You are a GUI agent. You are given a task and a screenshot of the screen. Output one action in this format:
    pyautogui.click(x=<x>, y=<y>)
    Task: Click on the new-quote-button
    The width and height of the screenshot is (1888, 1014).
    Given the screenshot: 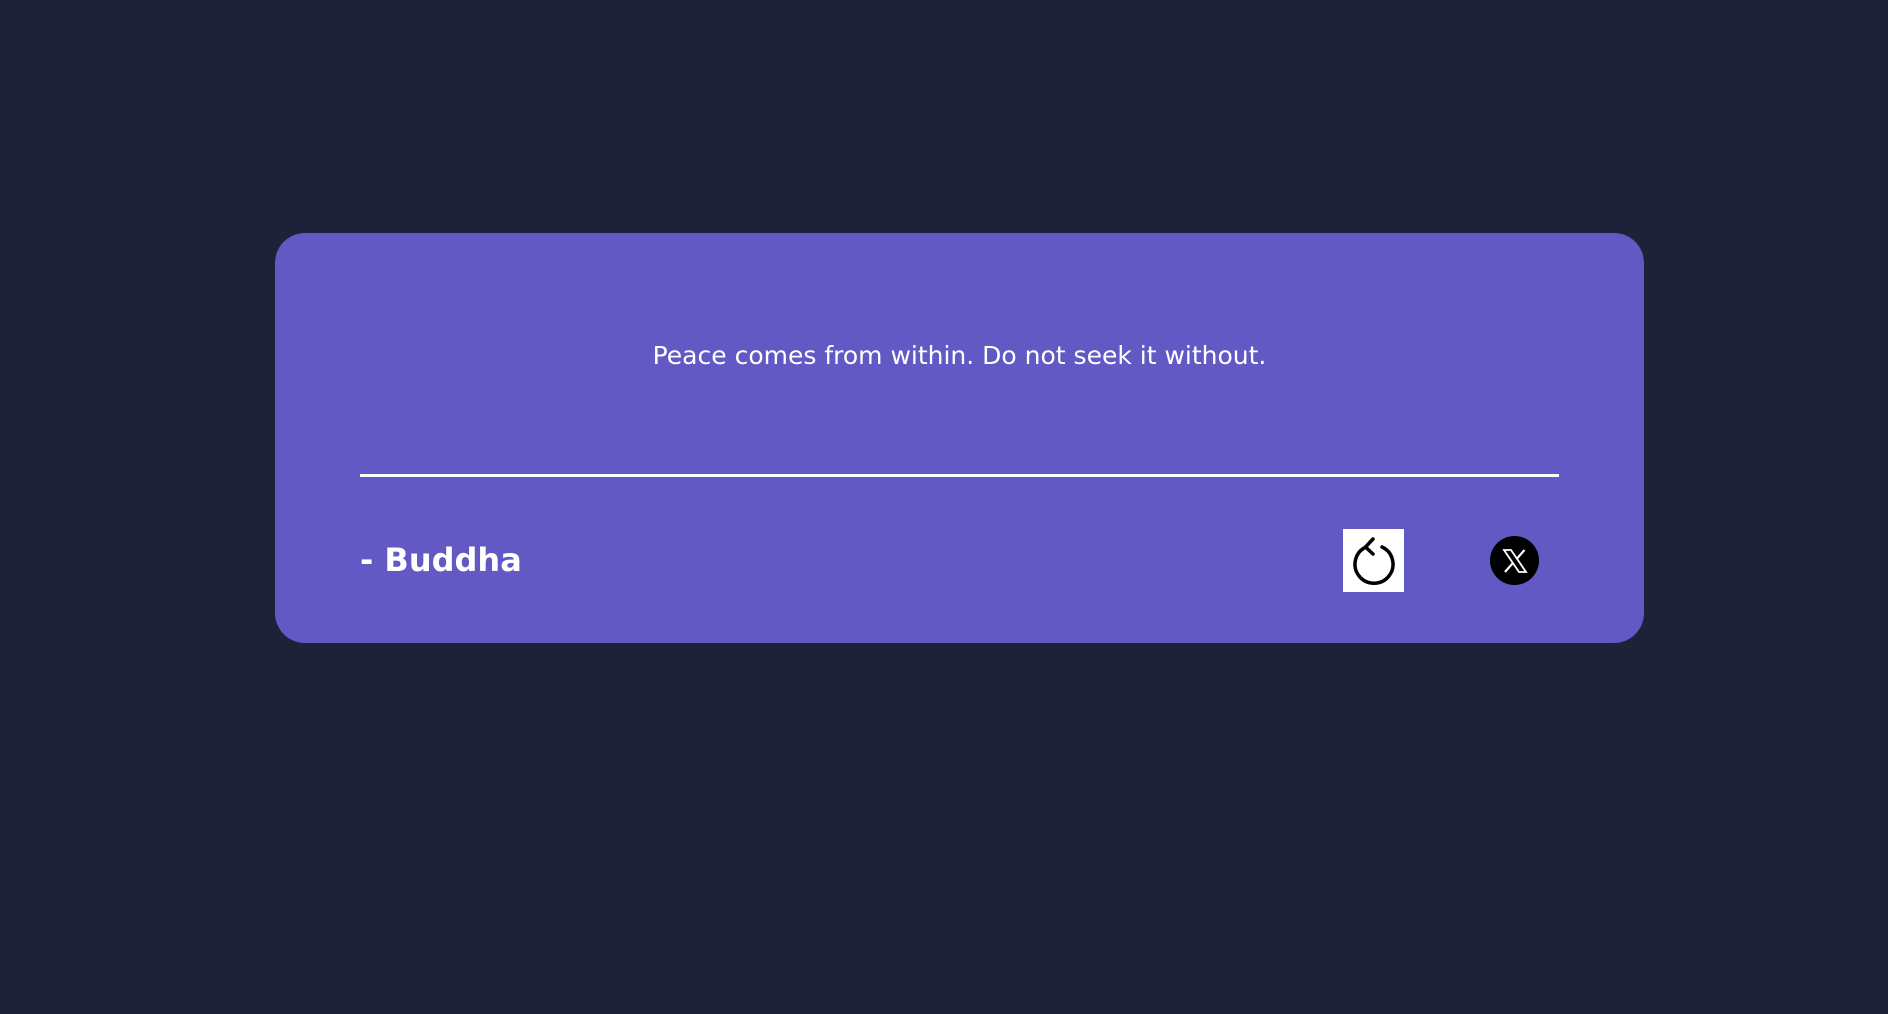 What is the action you would take?
    pyautogui.click(x=1373, y=560)
    